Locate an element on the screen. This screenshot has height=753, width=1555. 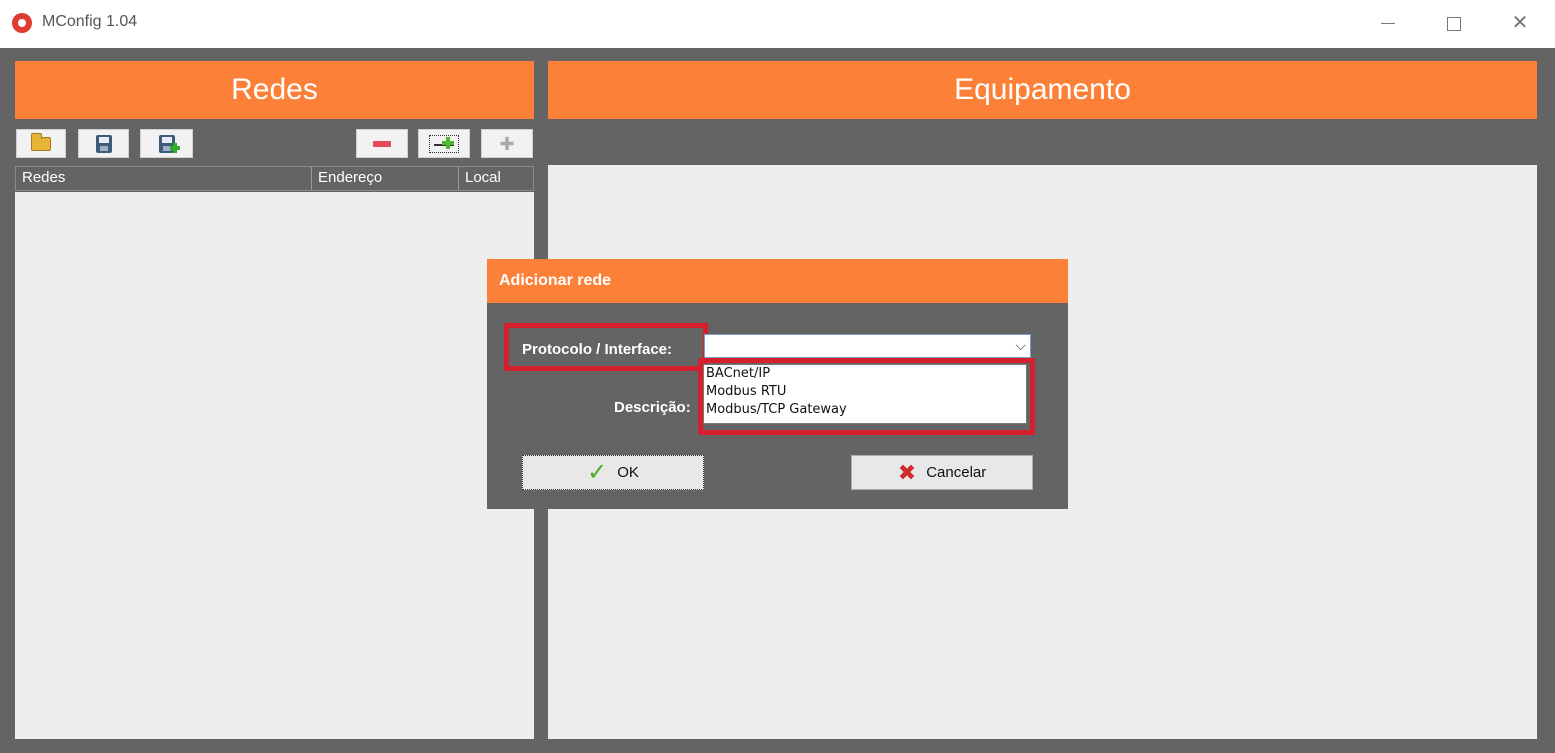
protocol-select: ⌵ is located at coordinates (867, 346).